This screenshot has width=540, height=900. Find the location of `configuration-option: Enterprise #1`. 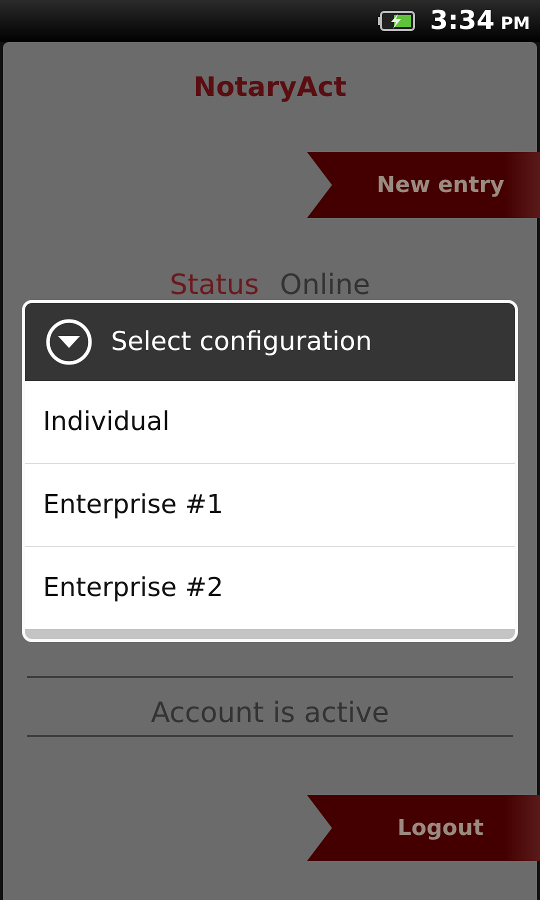

configuration-option: Enterprise #1 is located at coordinates (270, 504).